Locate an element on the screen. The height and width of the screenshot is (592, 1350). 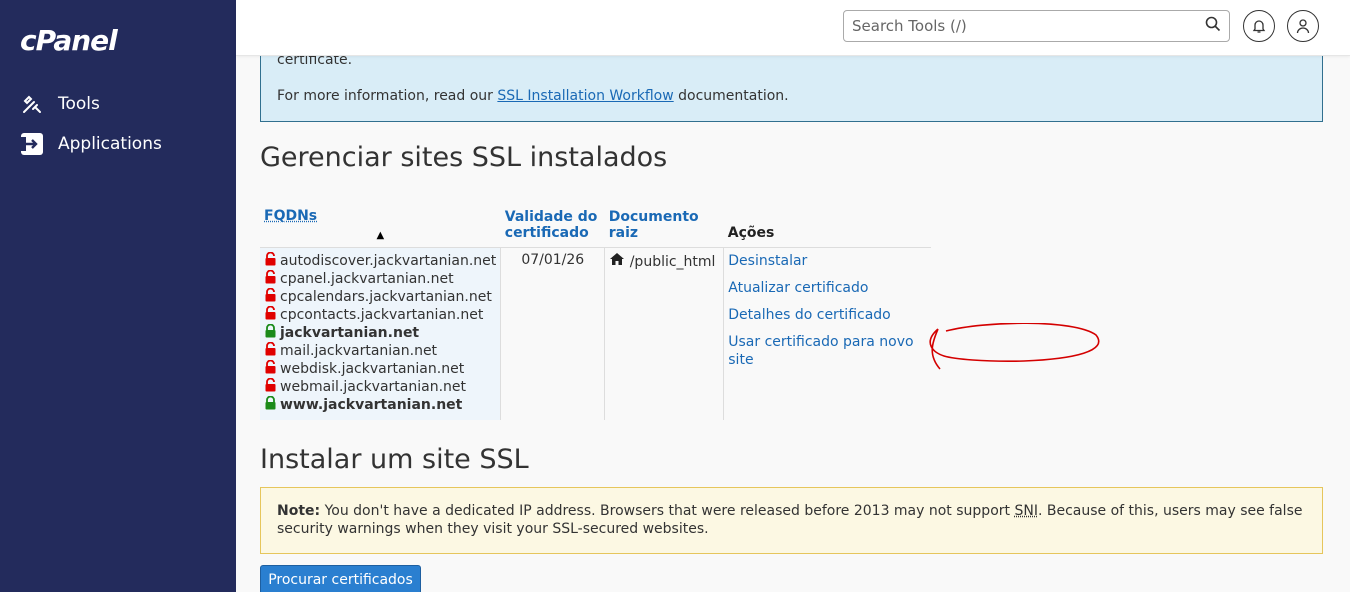
fqdn-item: cpcontacts.jackvartanian.net is located at coordinates (380, 315).